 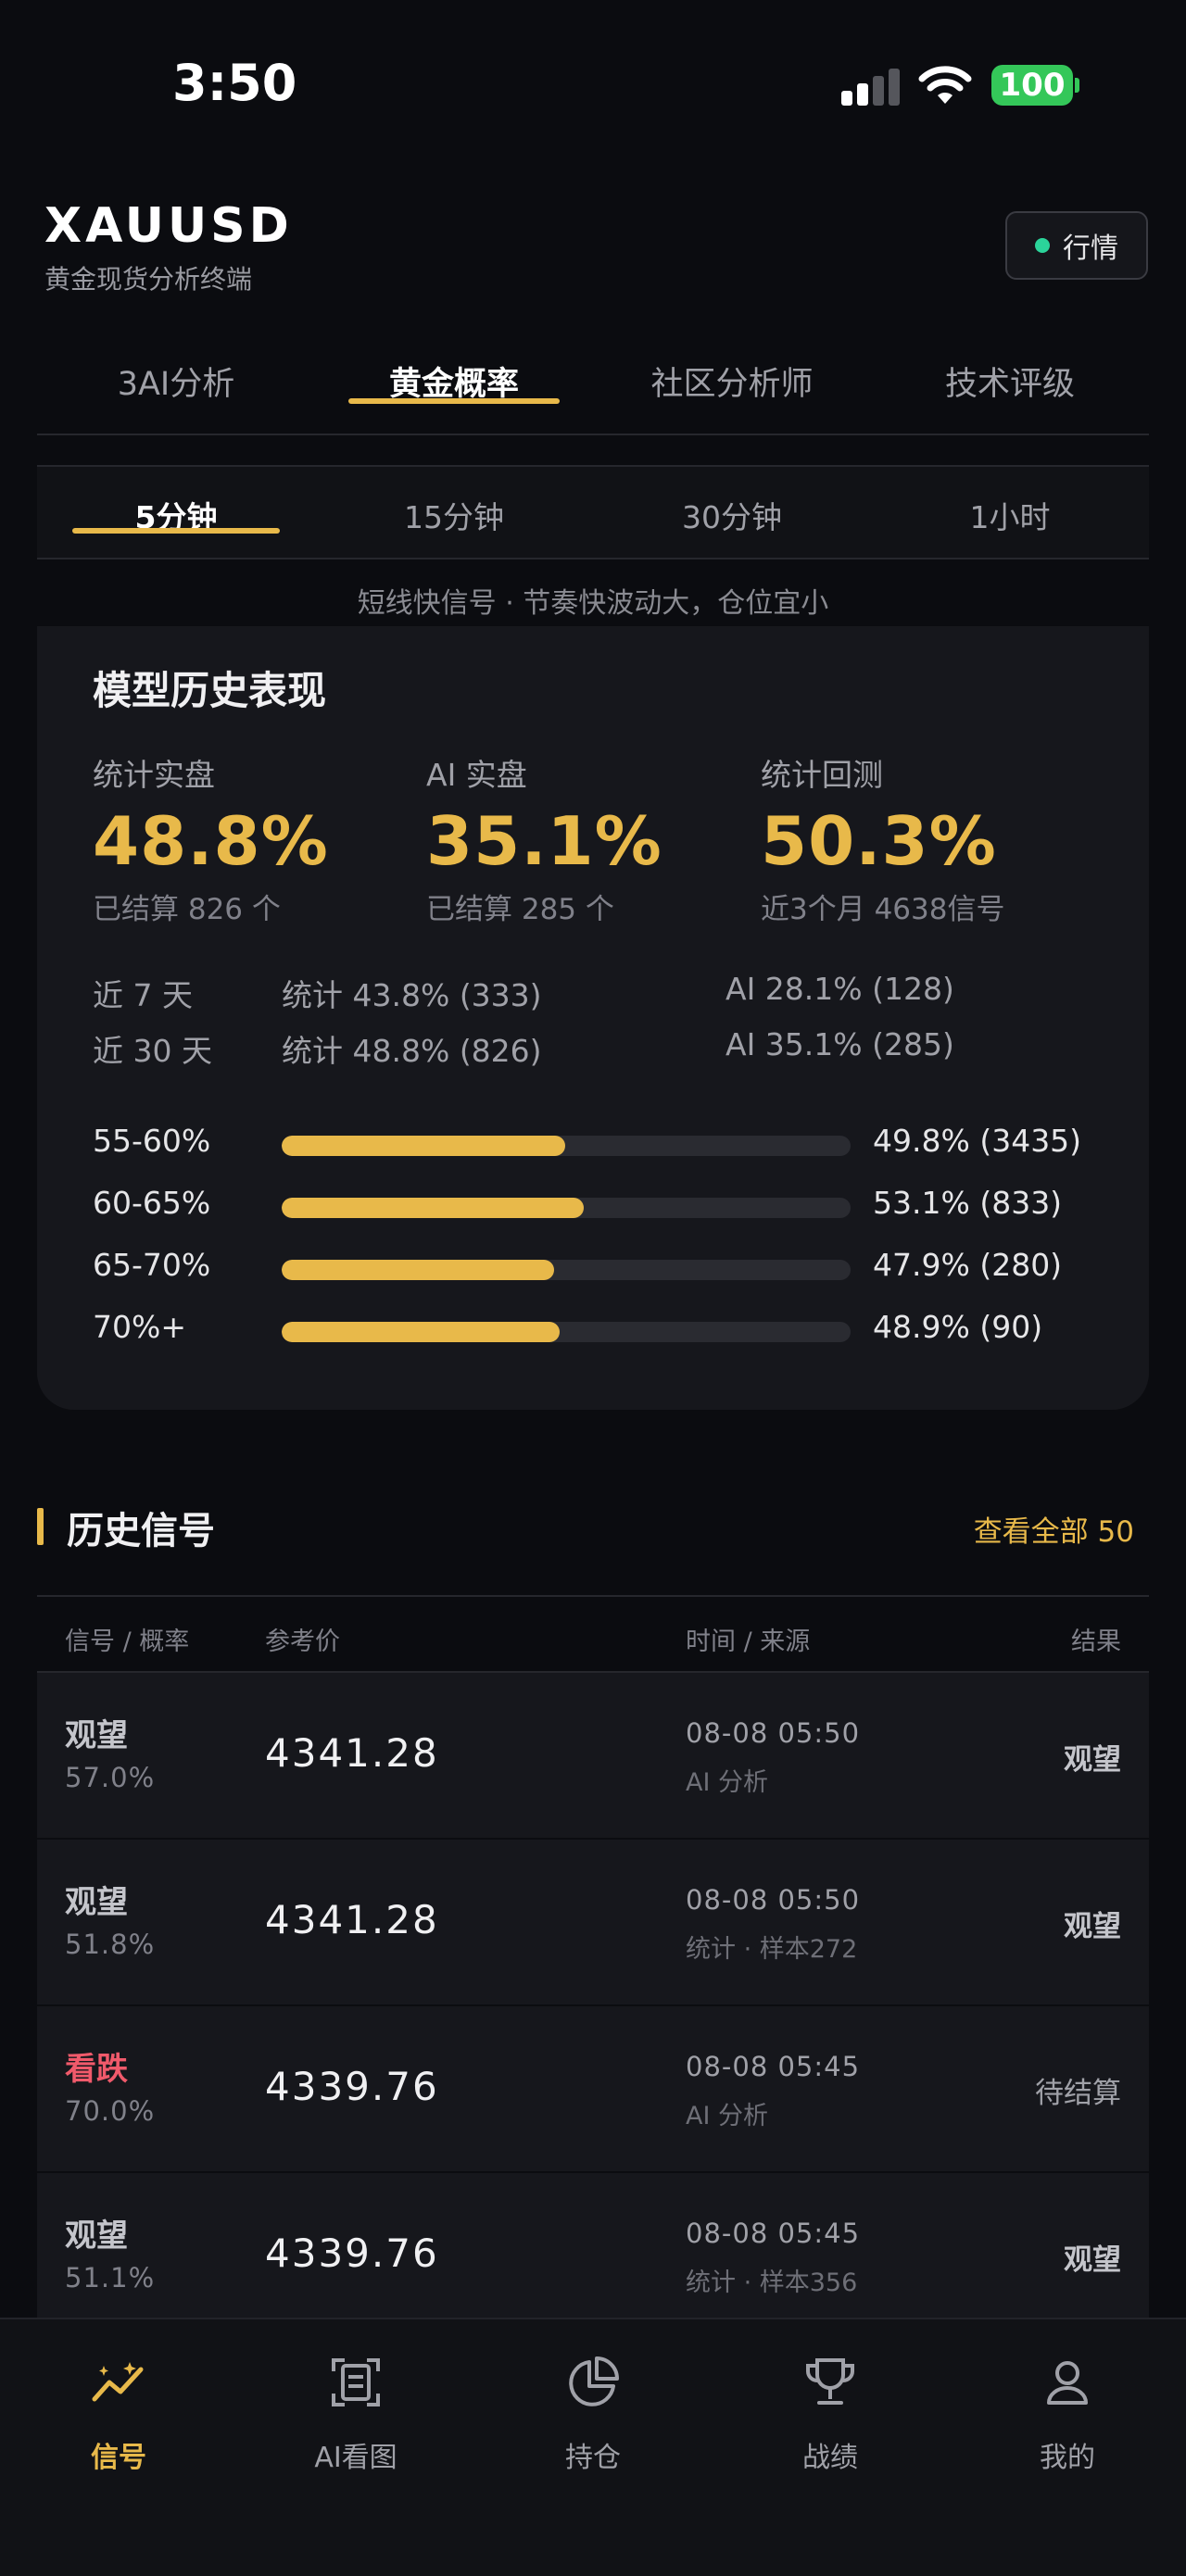 What do you see at coordinates (822, 775) in the screenshot?
I see `stat-label: 统计回测` at bounding box center [822, 775].